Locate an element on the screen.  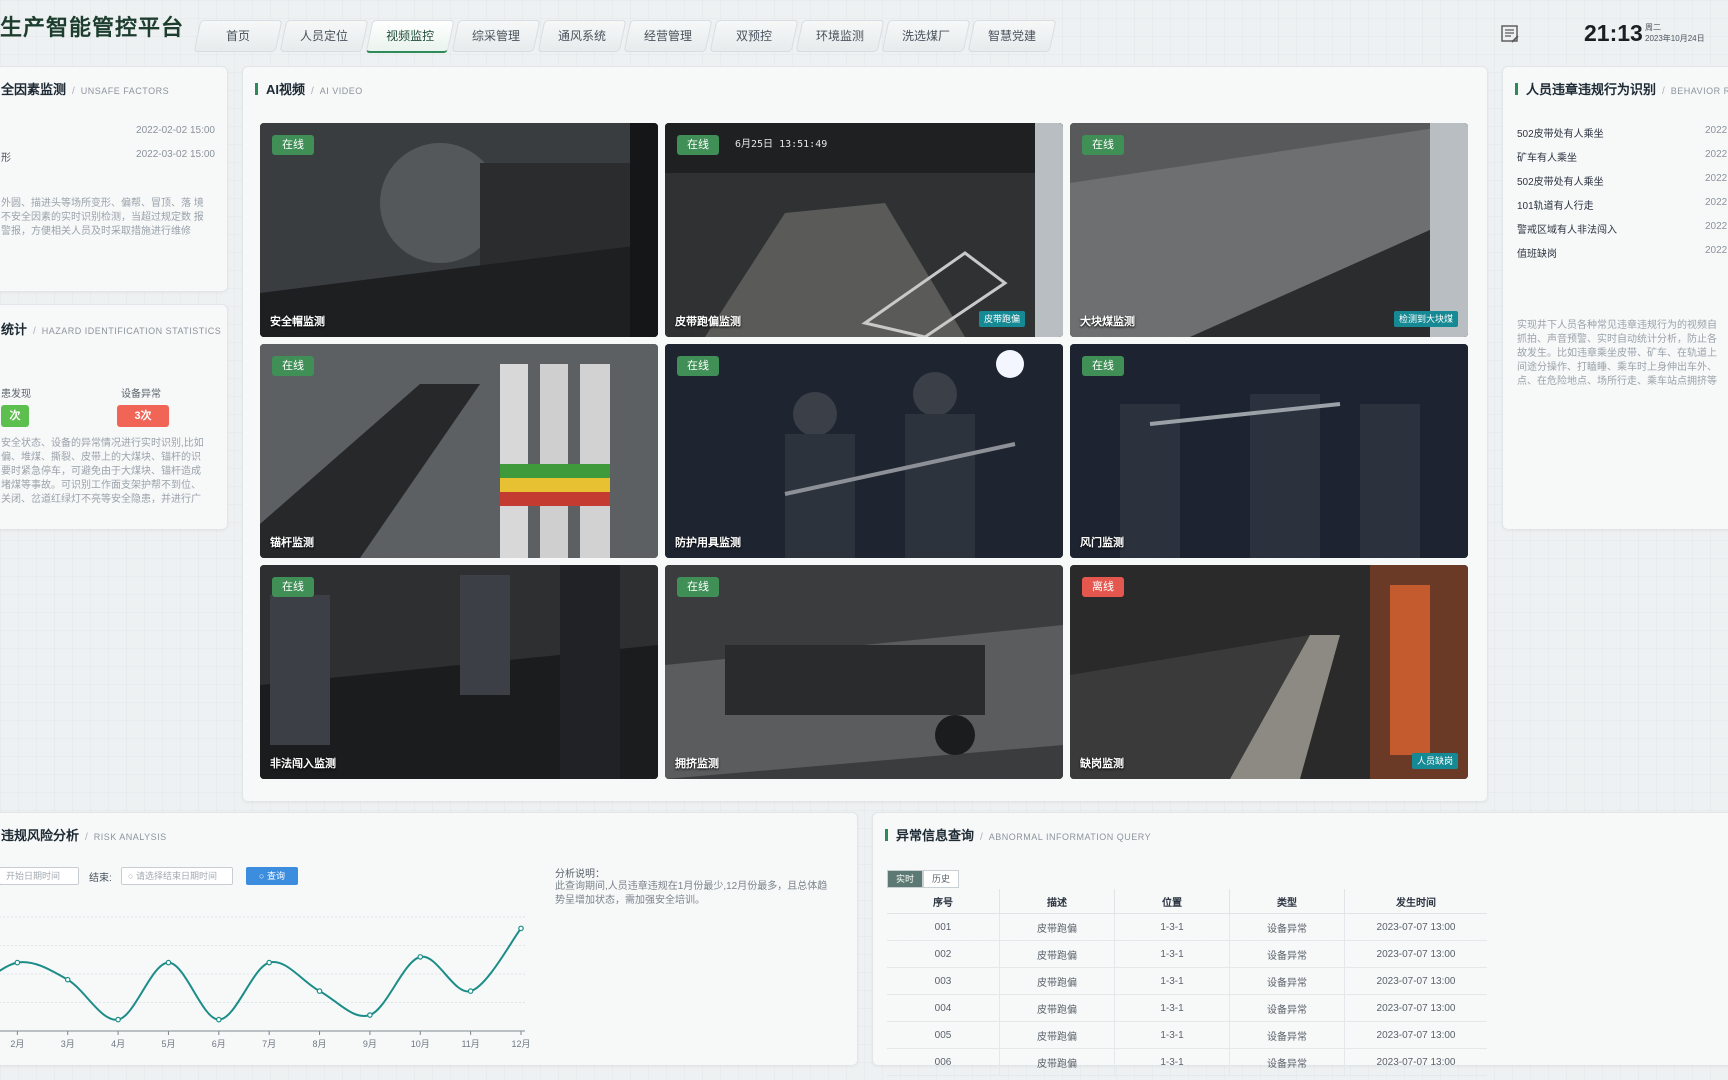
device-abnormal-badge: 3次 is located at coordinates (143, 416).